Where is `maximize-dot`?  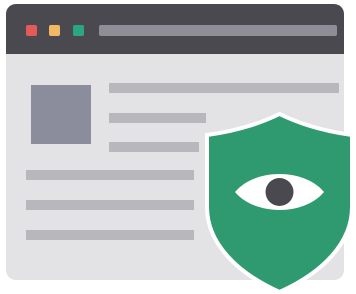
maximize-dot is located at coordinates (78, 30).